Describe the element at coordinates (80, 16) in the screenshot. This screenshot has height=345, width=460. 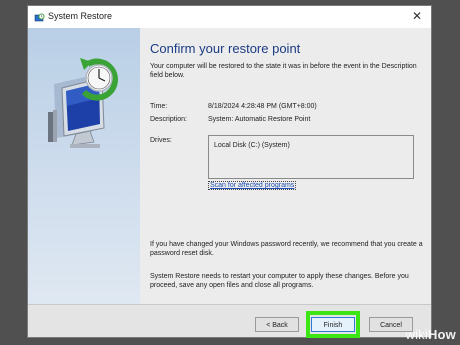
I see `window-title: System Restore` at that location.